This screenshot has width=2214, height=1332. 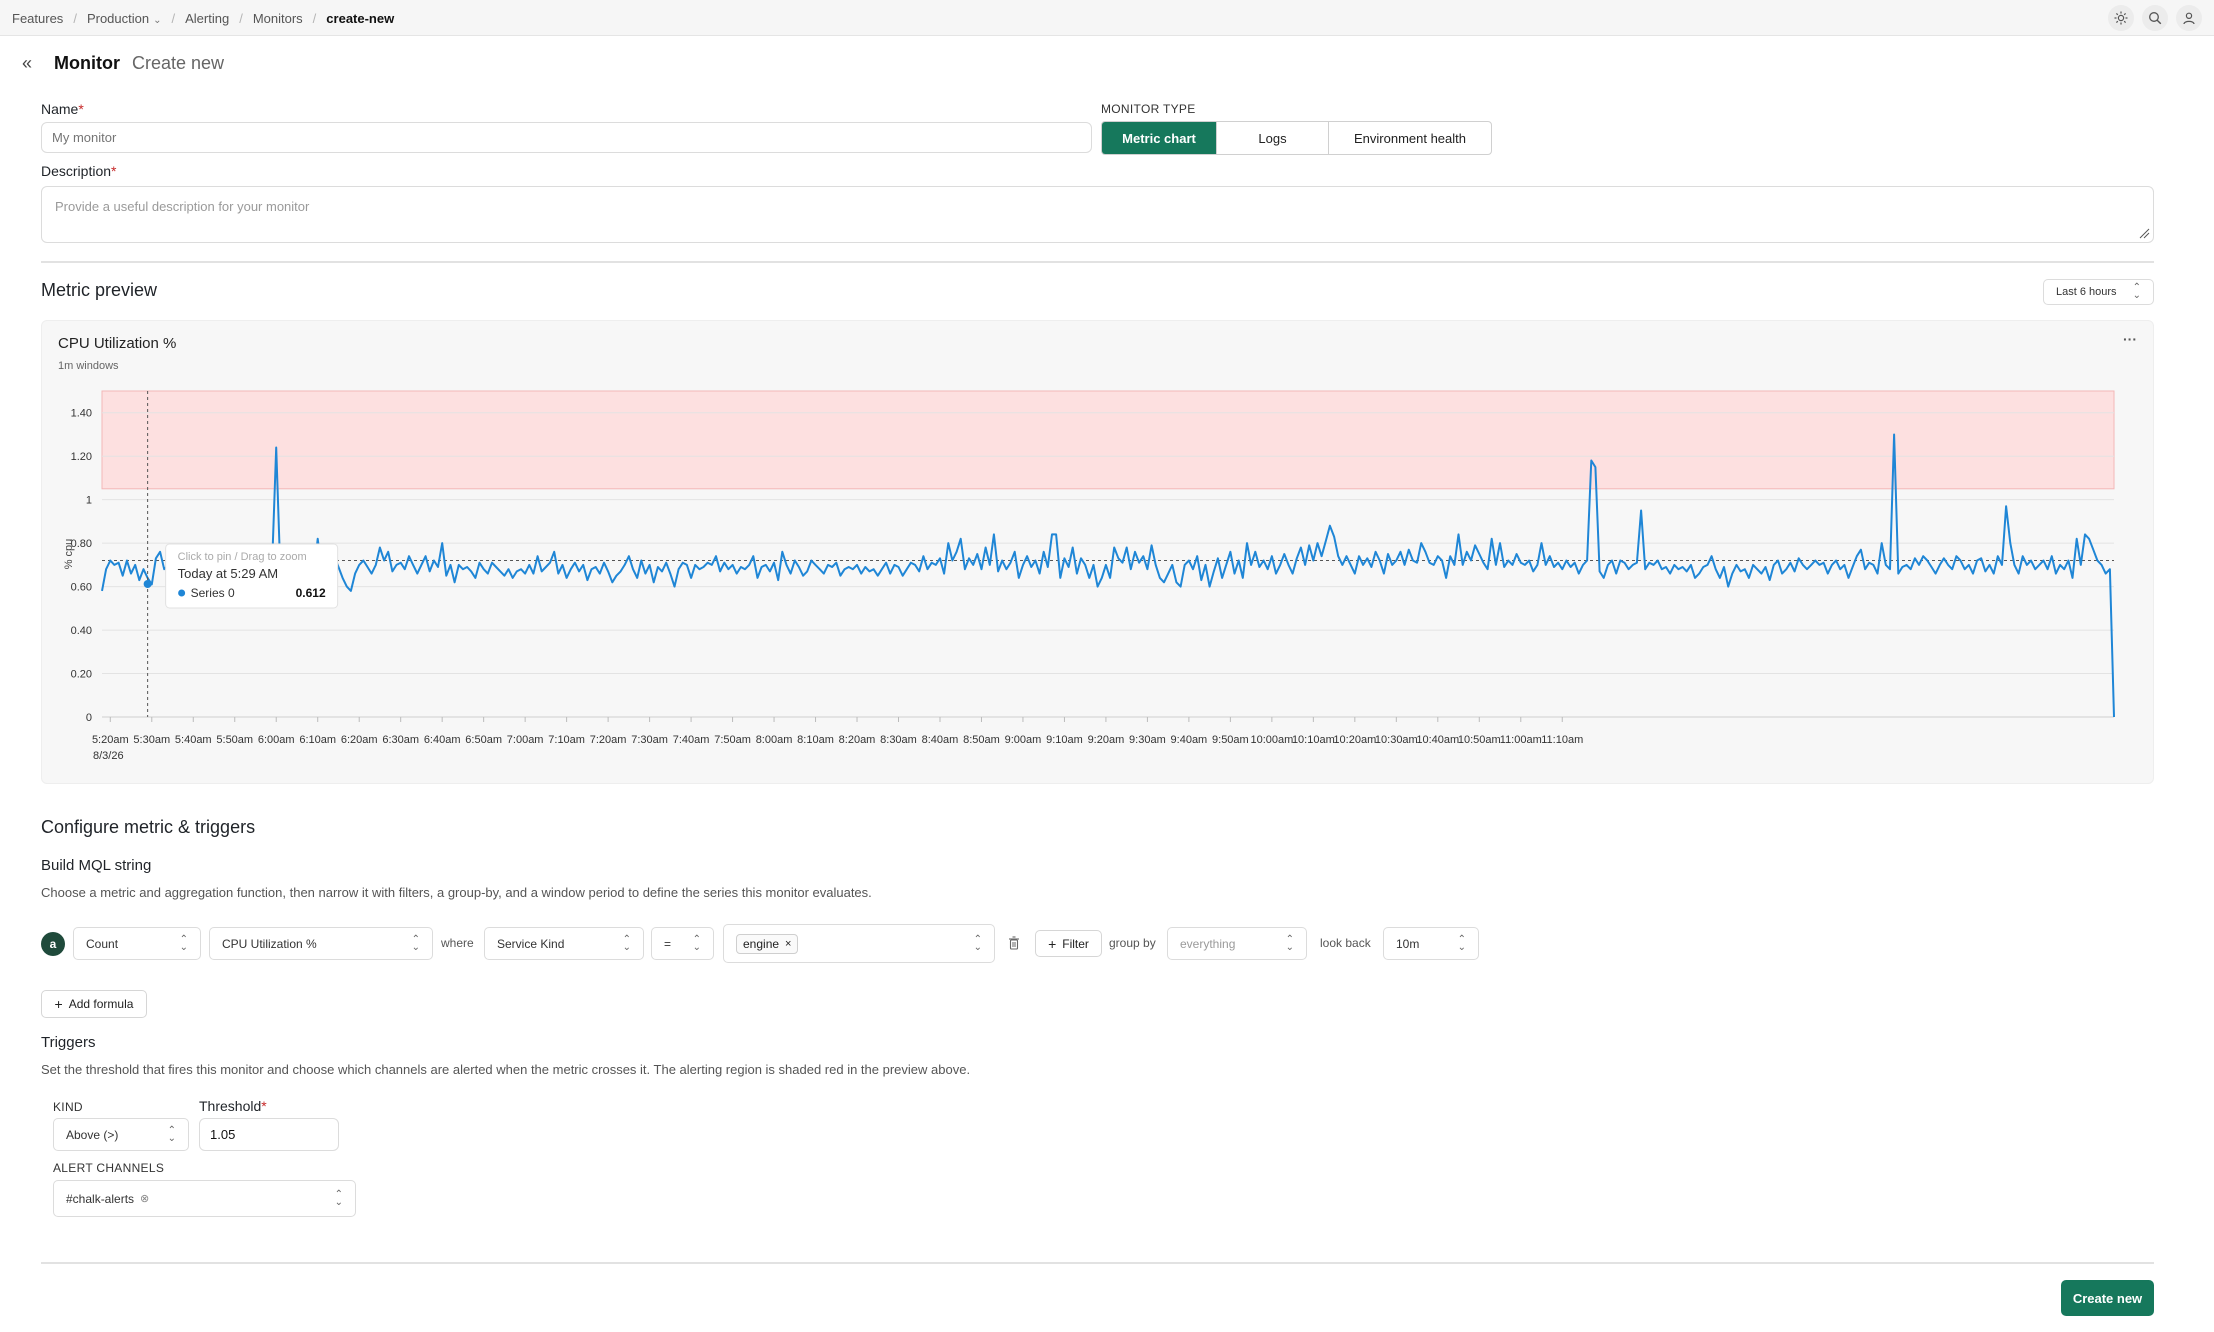 What do you see at coordinates (483, 740) in the screenshot?
I see `x-tick-label: 6:50am` at bounding box center [483, 740].